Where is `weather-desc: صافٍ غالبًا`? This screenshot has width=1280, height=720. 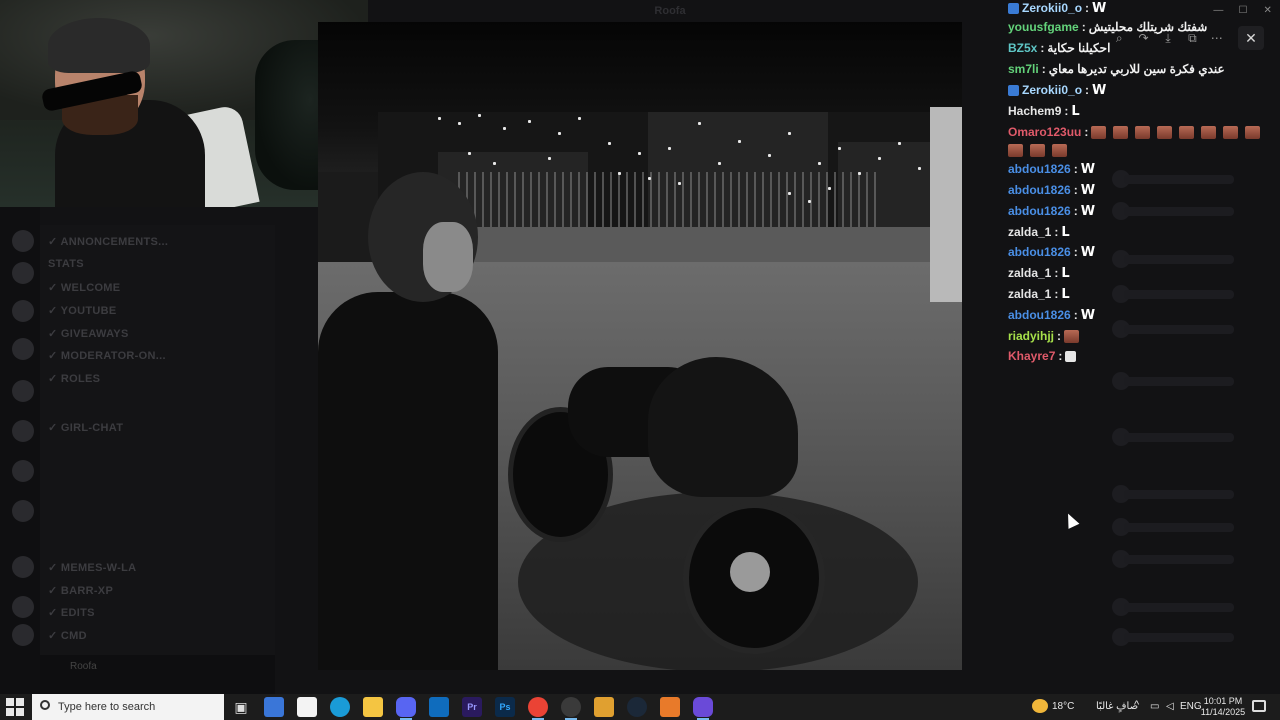 weather-desc: صافٍ غالبًا is located at coordinates (1117, 706).